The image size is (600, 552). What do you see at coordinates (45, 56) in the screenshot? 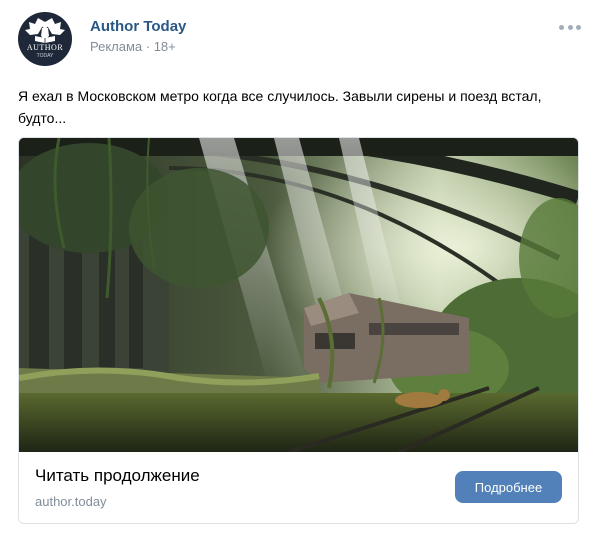
I see `avatar-subtitle: TODAY` at bounding box center [45, 56].